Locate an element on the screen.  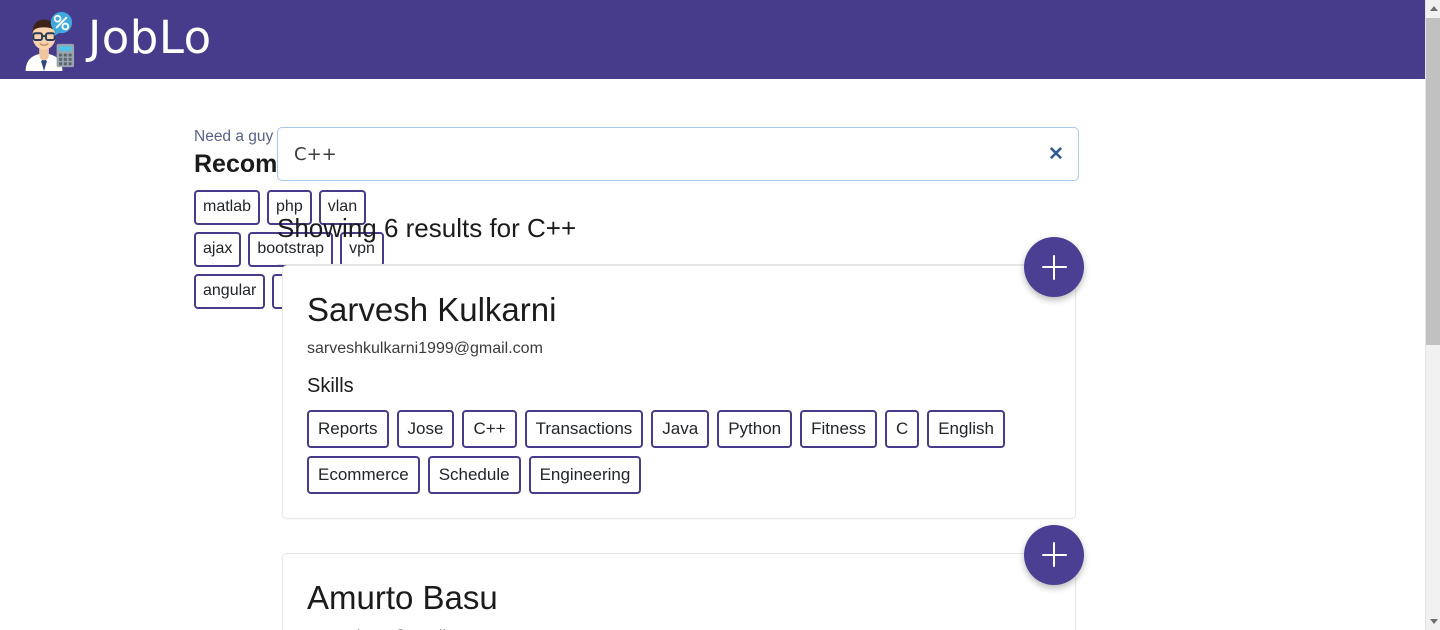
skills-label: Skills is located at coordinates (330, 385).